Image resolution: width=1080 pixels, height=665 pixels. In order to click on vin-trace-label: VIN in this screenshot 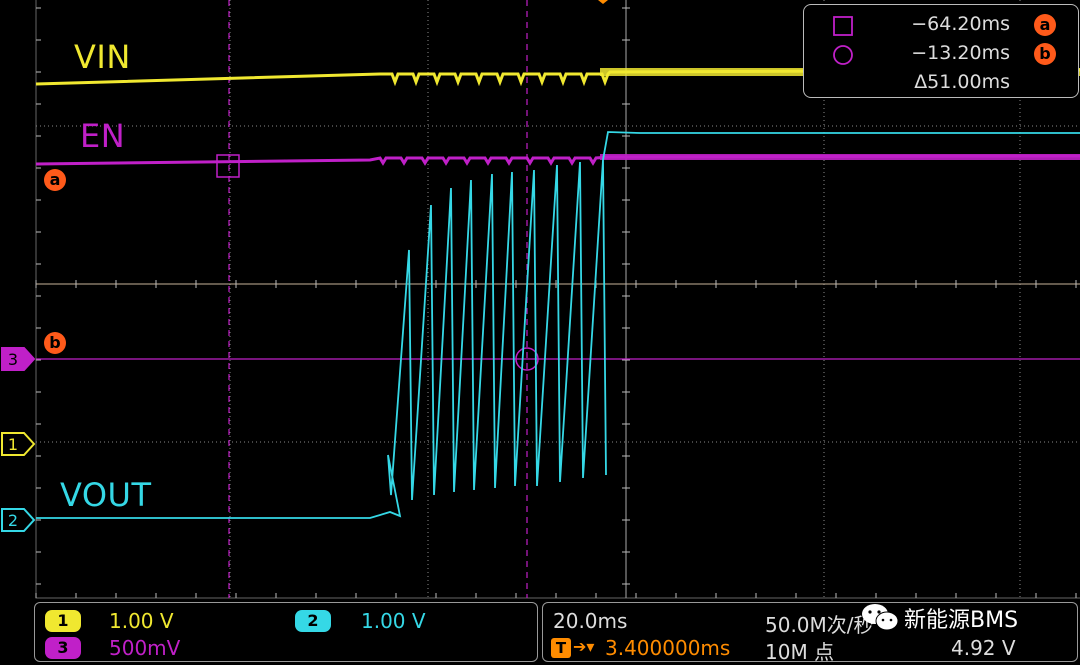, I will do `click(102, 57)`.